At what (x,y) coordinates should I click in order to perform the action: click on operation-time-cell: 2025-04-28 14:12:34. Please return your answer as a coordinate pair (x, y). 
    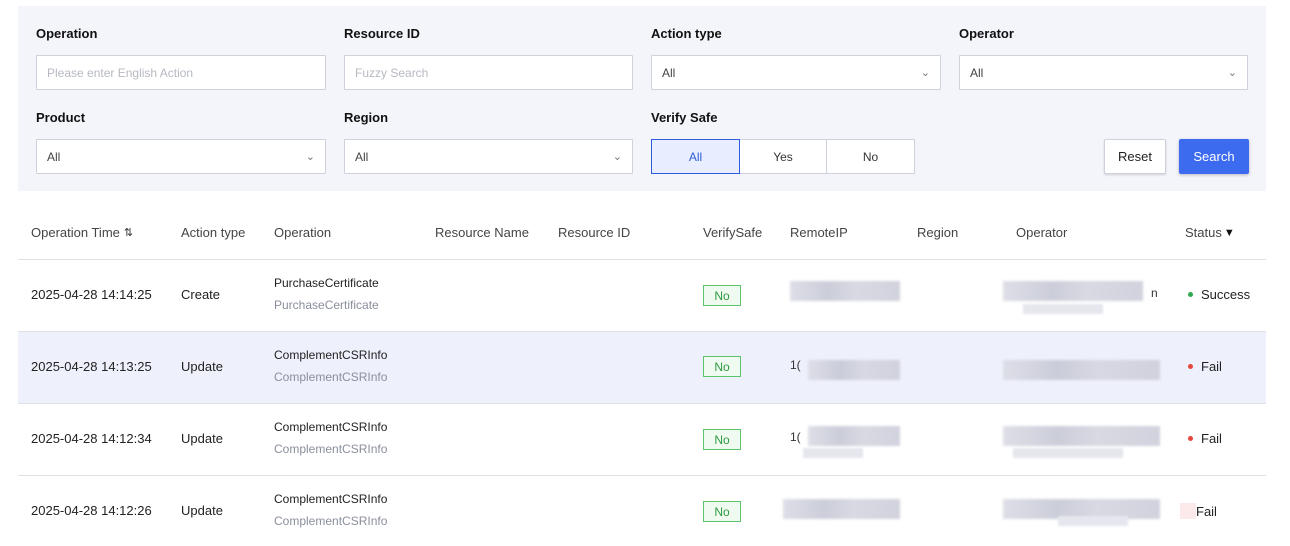
    Looking at the image, I should click on (91, 438).